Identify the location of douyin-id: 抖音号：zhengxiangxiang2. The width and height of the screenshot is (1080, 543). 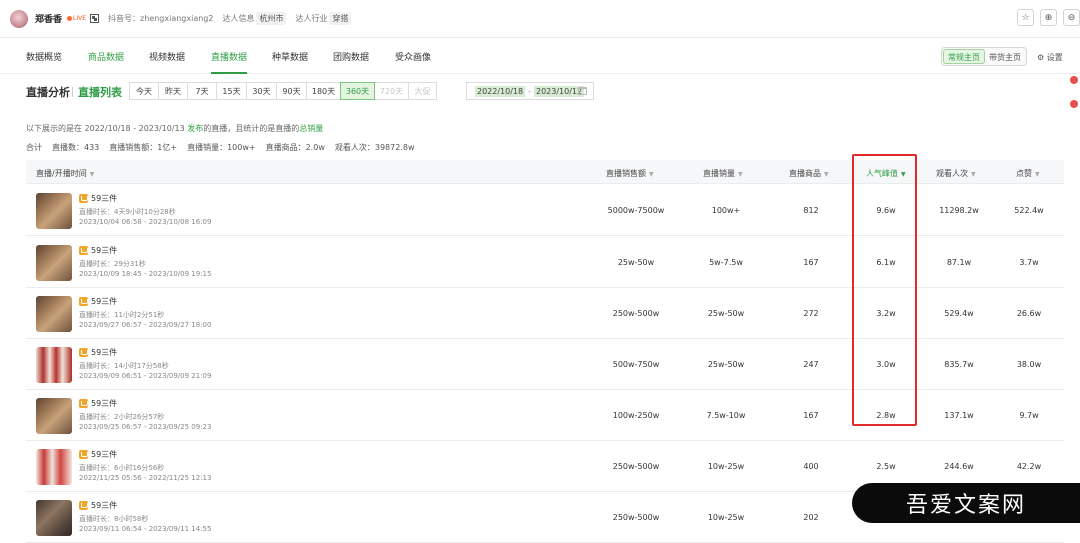
(161, 18).